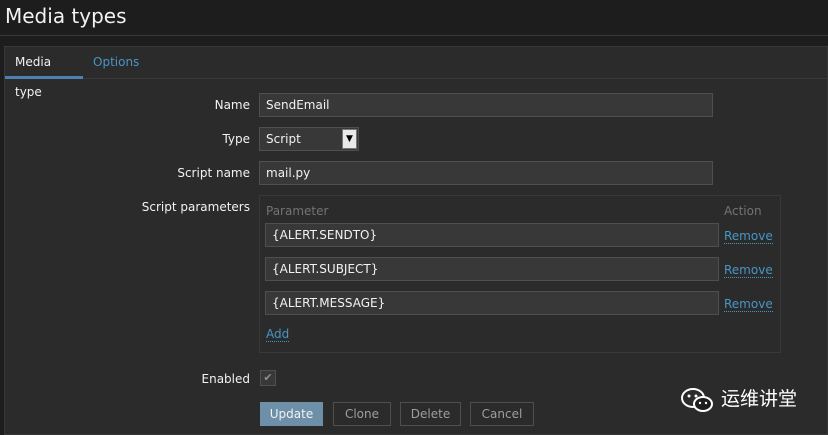 This screenshot has width=828, height=435. I want to click on parameter-input-3: {ALERT.MESSAGE}, so click(492, 303).